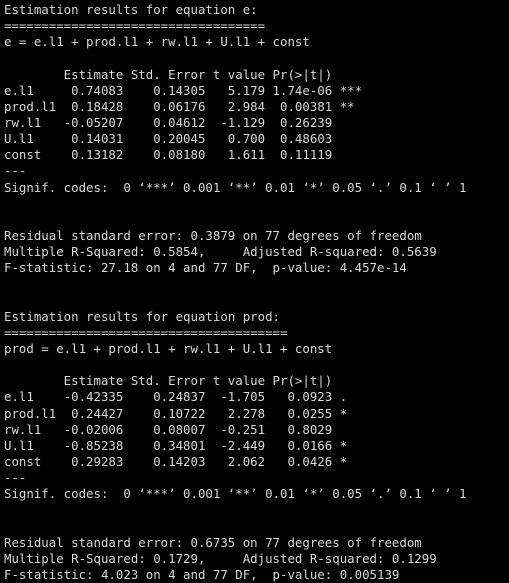 Image resolution: width=509 pixels, height=583 pixels. What do you see at coordinates (176, 445) in the screenshot?
I see `table-row-prod-u-l1: U.l1 -0.85238 0.34801 -2.449 0.0166 *` at bounding box center [176, 445].